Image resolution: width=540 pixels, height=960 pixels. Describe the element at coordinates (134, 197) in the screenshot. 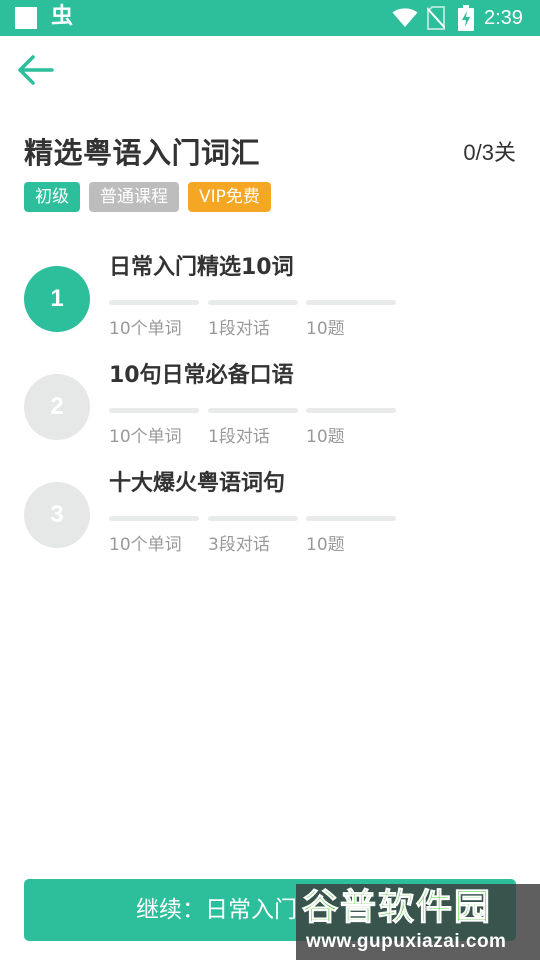

I see `course-type-tag: 普通课程` at that location.